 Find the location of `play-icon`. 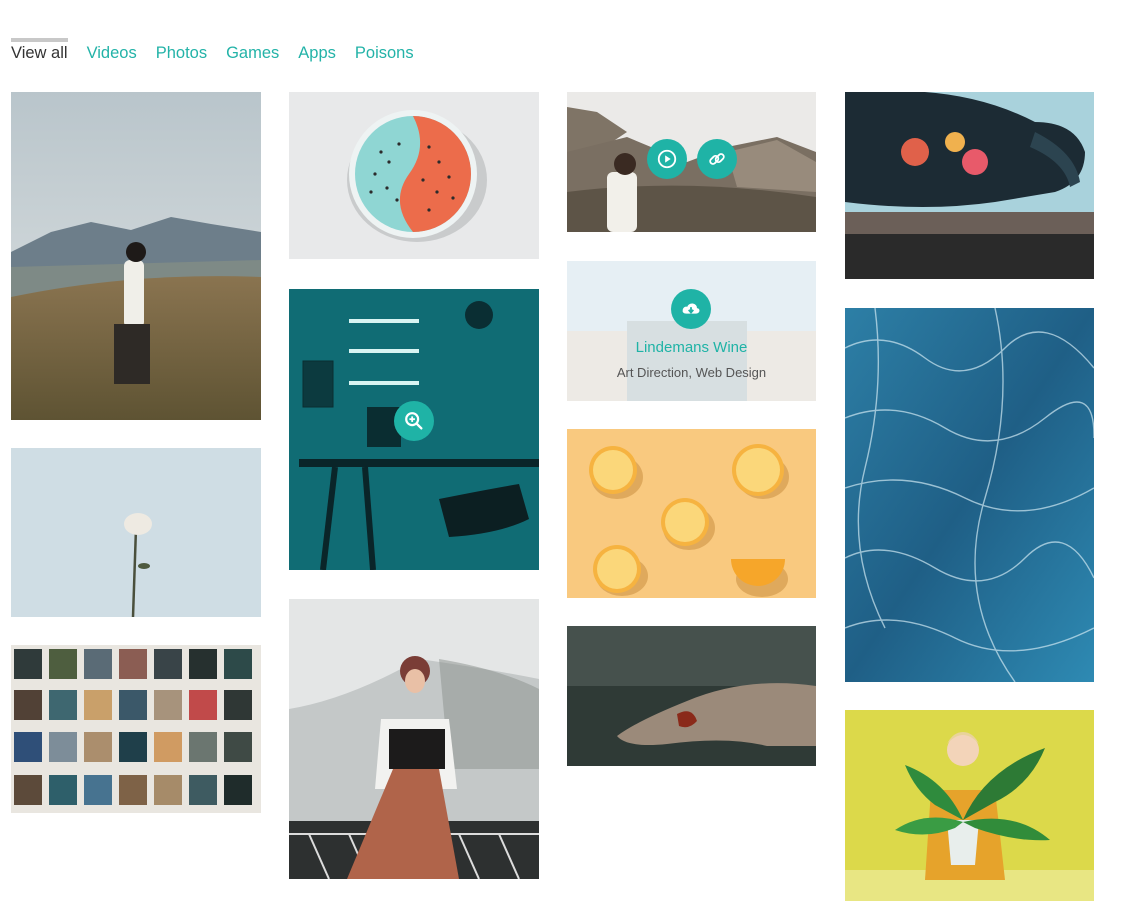

play-icon is located at coordinates (667, 159).